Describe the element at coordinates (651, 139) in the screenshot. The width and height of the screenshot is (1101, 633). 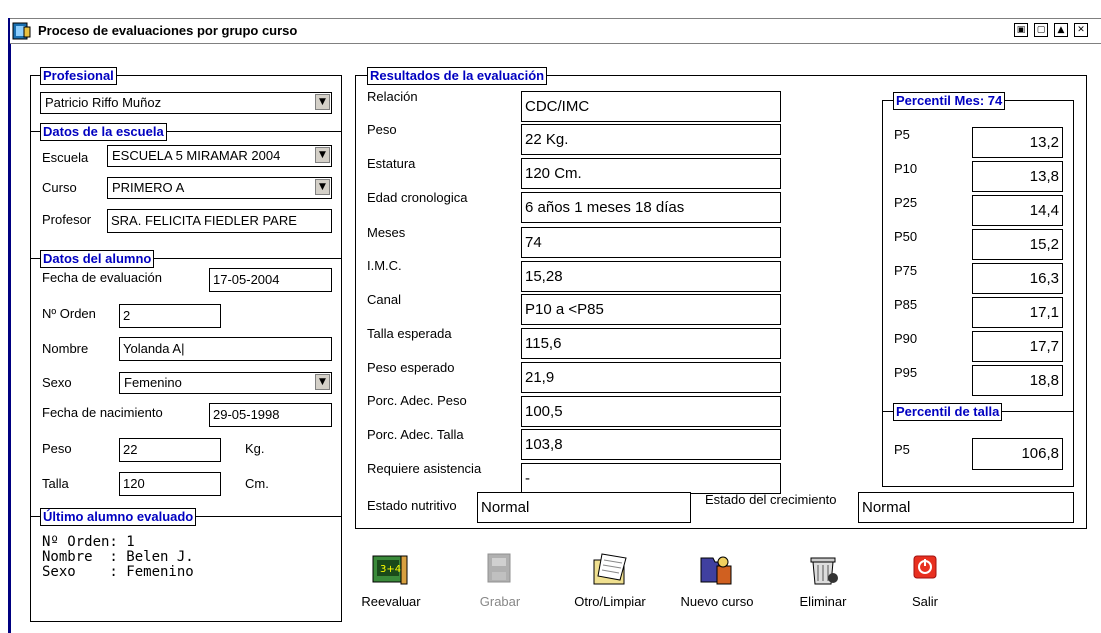
I see `result-value-field: 22 Kg.` at that location.